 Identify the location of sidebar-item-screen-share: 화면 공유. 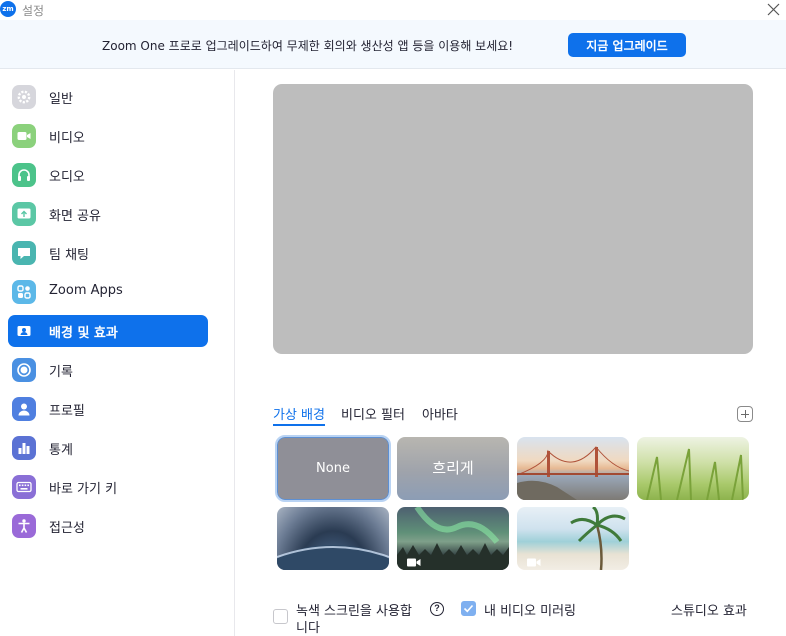
(108, 214).